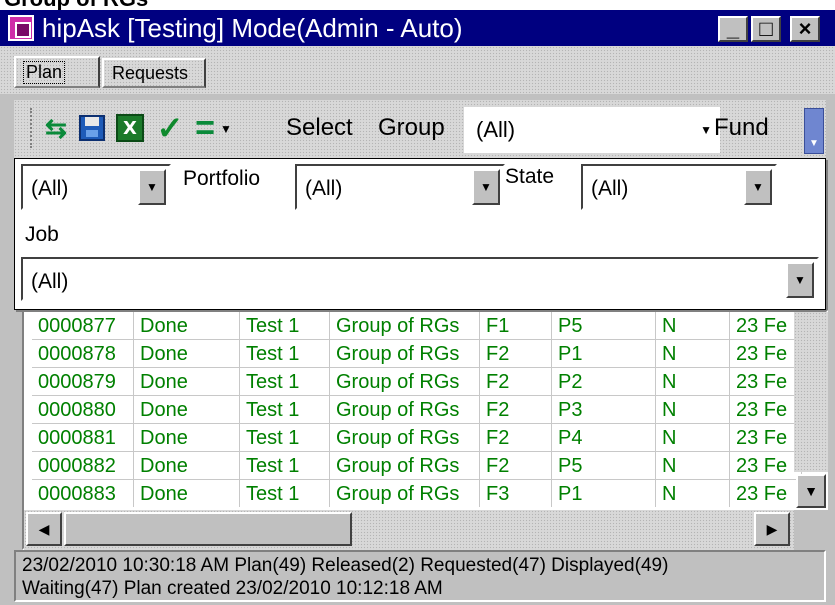 This screenshot has height=605, width=835. What do you see at coordinates (83, 410) in the screenshot?
I see `table-cell: 0000880` at bounding box center [83, 410].